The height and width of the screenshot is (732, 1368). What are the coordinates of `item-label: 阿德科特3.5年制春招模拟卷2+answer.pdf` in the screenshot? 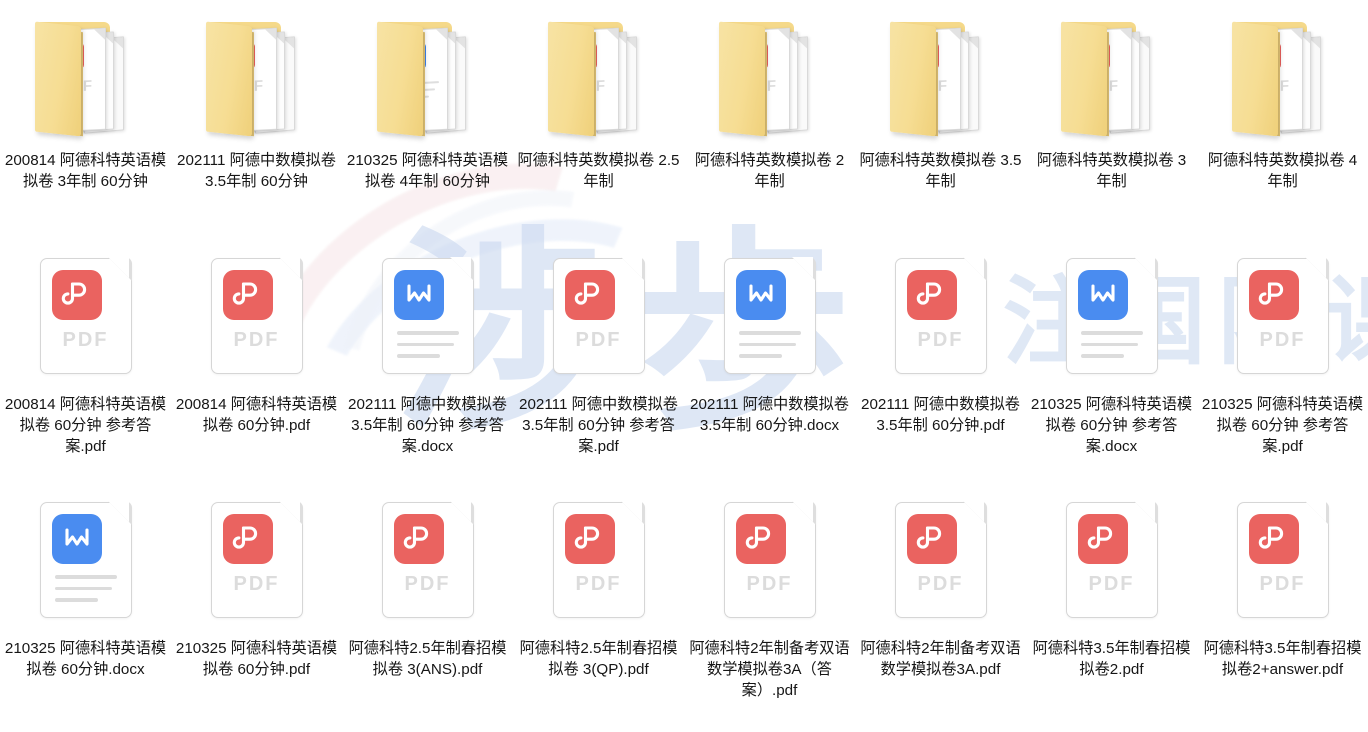 It's located at (1282, 659).